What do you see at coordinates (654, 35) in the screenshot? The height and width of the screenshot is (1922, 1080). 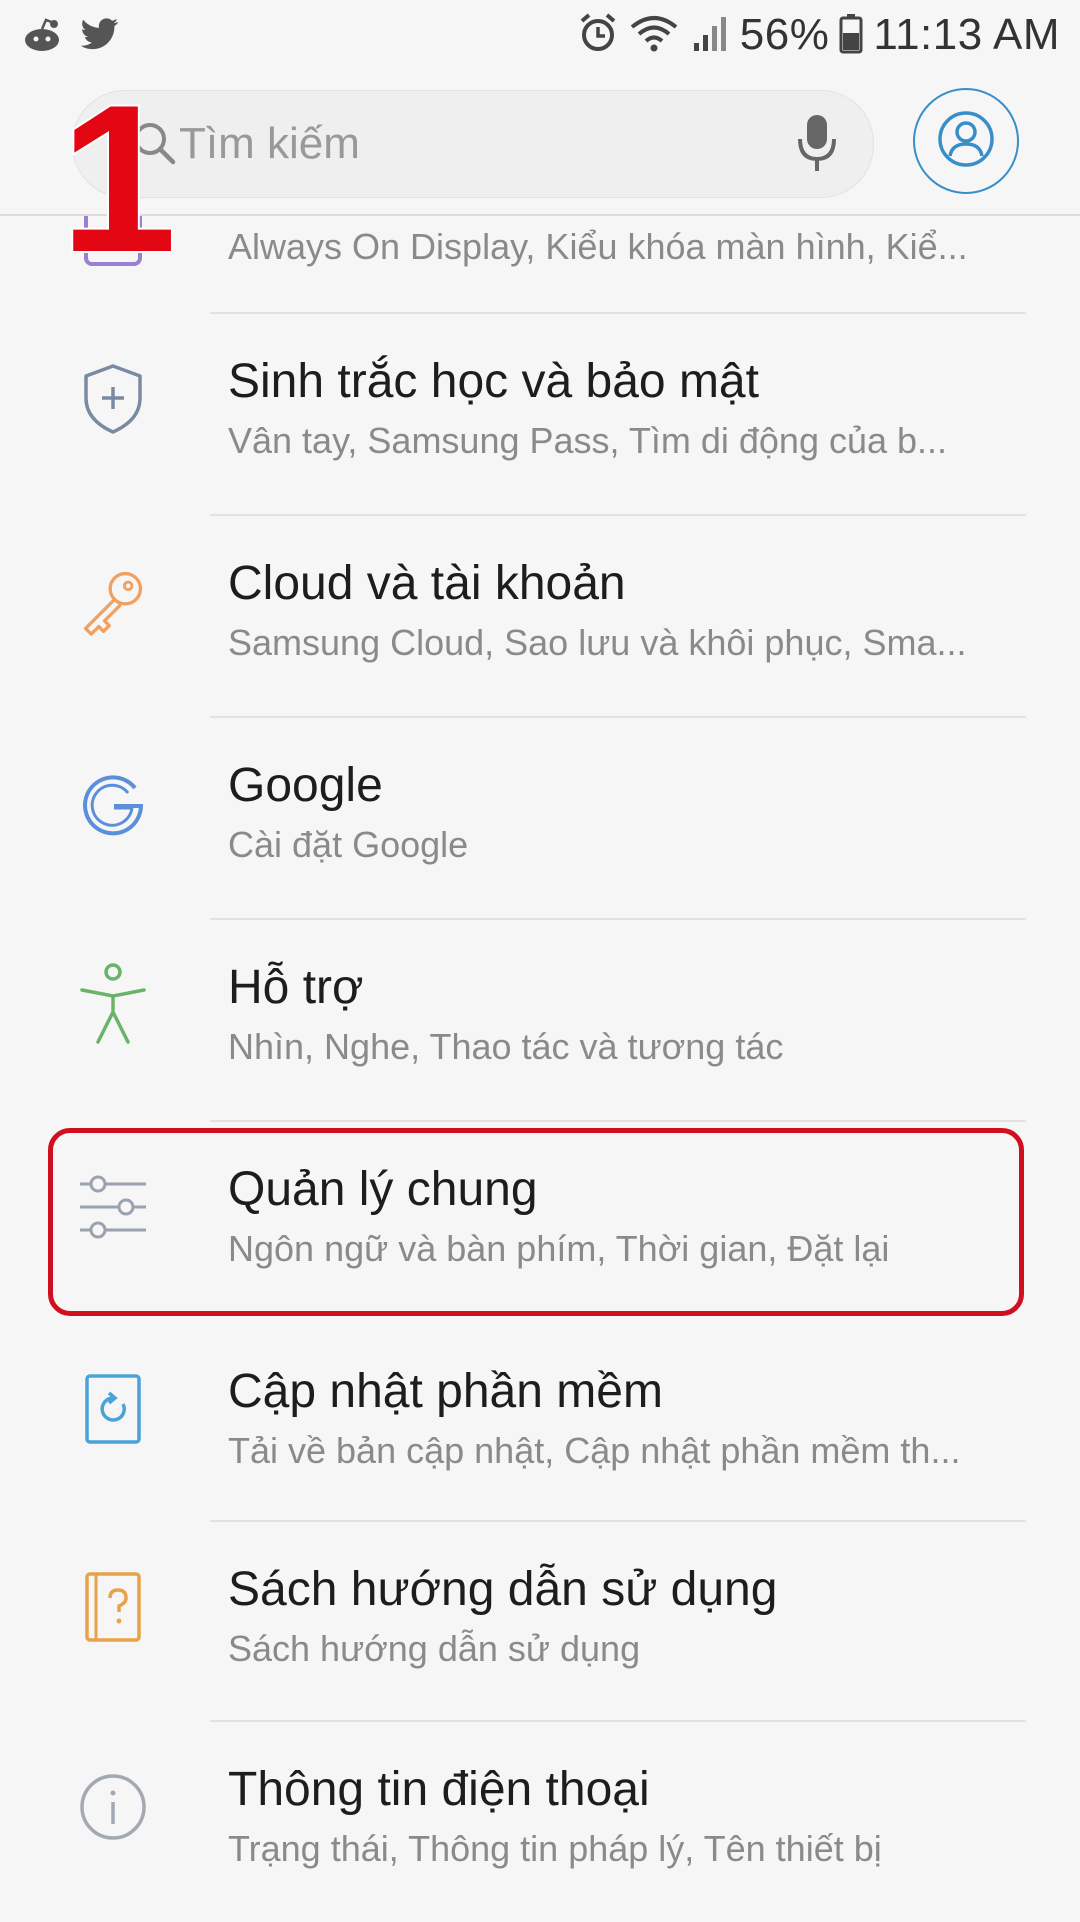 I see `wifi-icon` at bounding box center [654, 35].